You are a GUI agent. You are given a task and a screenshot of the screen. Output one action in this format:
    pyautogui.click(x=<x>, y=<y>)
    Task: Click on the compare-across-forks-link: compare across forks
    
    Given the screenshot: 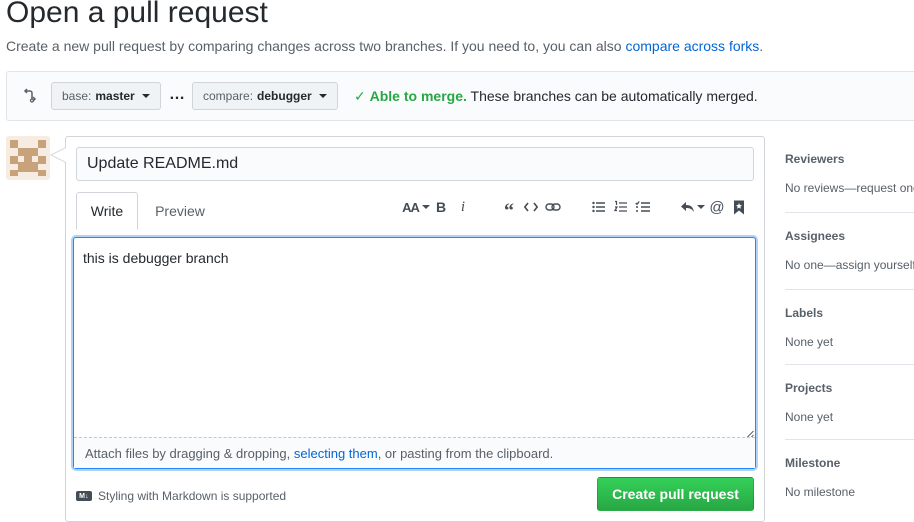 What is the action you would take?
    pyautogui.click(x=692, y=46)
    